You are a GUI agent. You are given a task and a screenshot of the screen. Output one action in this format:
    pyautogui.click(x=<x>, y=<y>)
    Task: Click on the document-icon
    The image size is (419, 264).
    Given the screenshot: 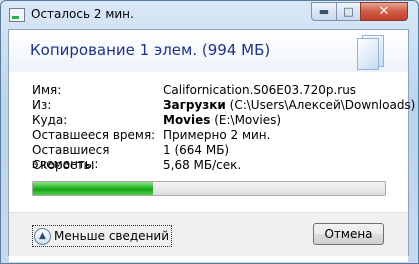 What is the action you would take?
    pyautogui.click(x=369, y=52)
    